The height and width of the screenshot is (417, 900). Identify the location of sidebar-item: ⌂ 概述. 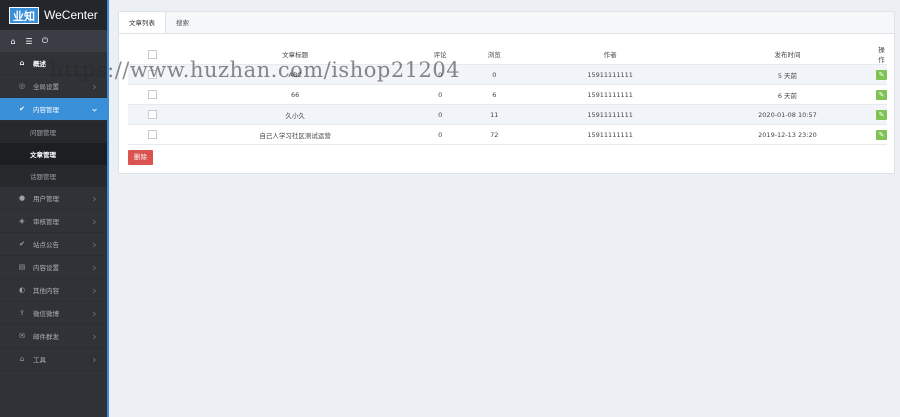
(53, 63).